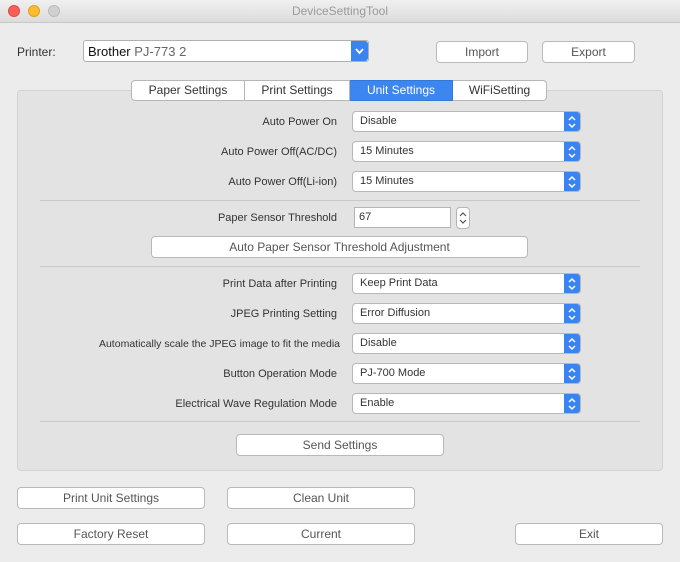 The image size is (680, 562). What do you see at coordinates (160, 51) in the screenshot?
I see `printer-model: PJ-773 2` at bounding box center [160, 51].